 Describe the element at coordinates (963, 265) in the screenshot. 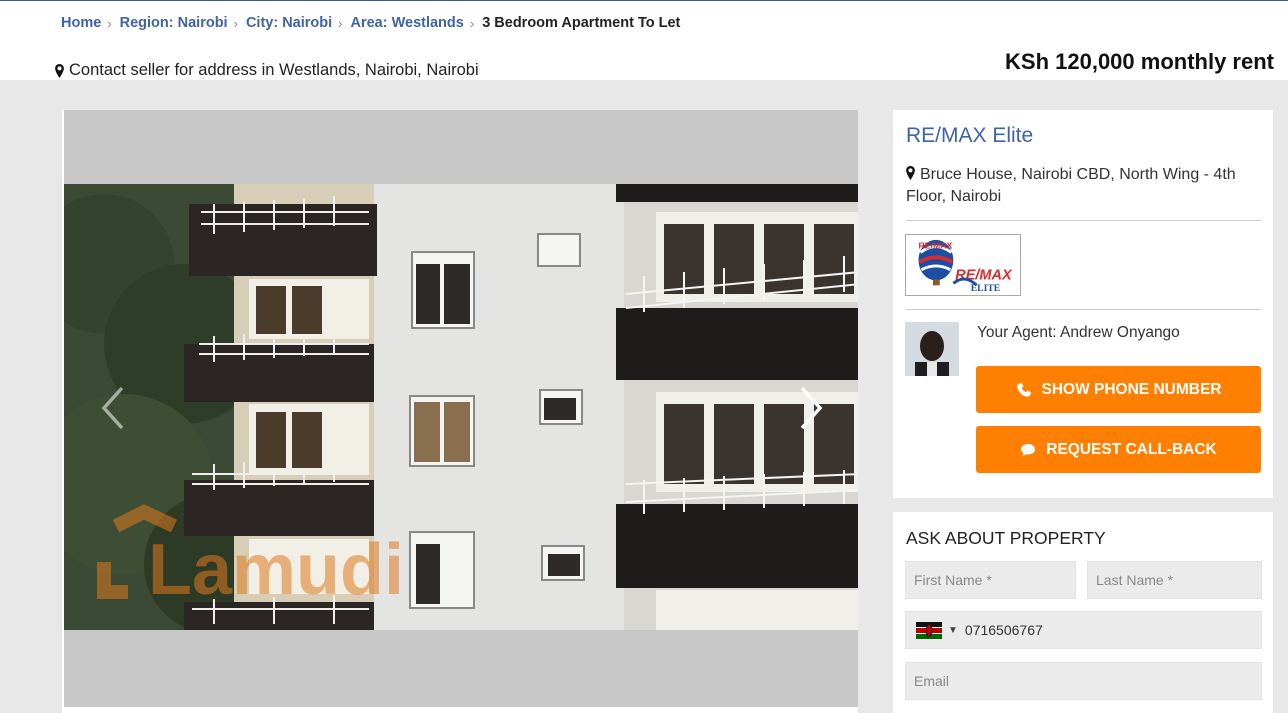

I see `agency-logo: RE/MAX RE/MAX ELITE` at that location.